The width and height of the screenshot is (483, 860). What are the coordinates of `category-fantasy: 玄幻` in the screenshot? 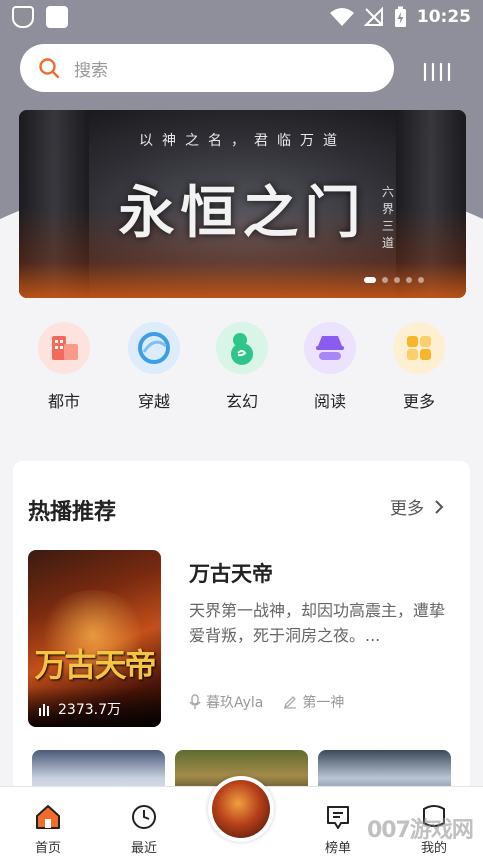 It's located at (242, 367).